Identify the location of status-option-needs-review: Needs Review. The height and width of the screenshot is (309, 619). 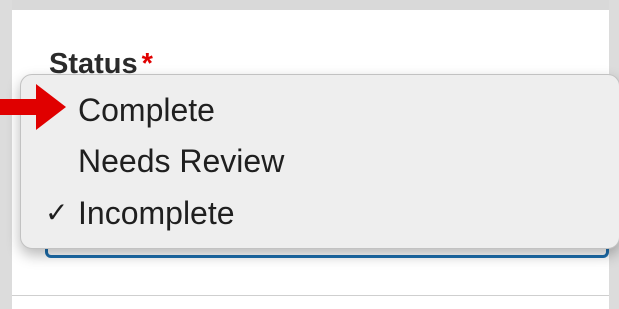
(320, 161).